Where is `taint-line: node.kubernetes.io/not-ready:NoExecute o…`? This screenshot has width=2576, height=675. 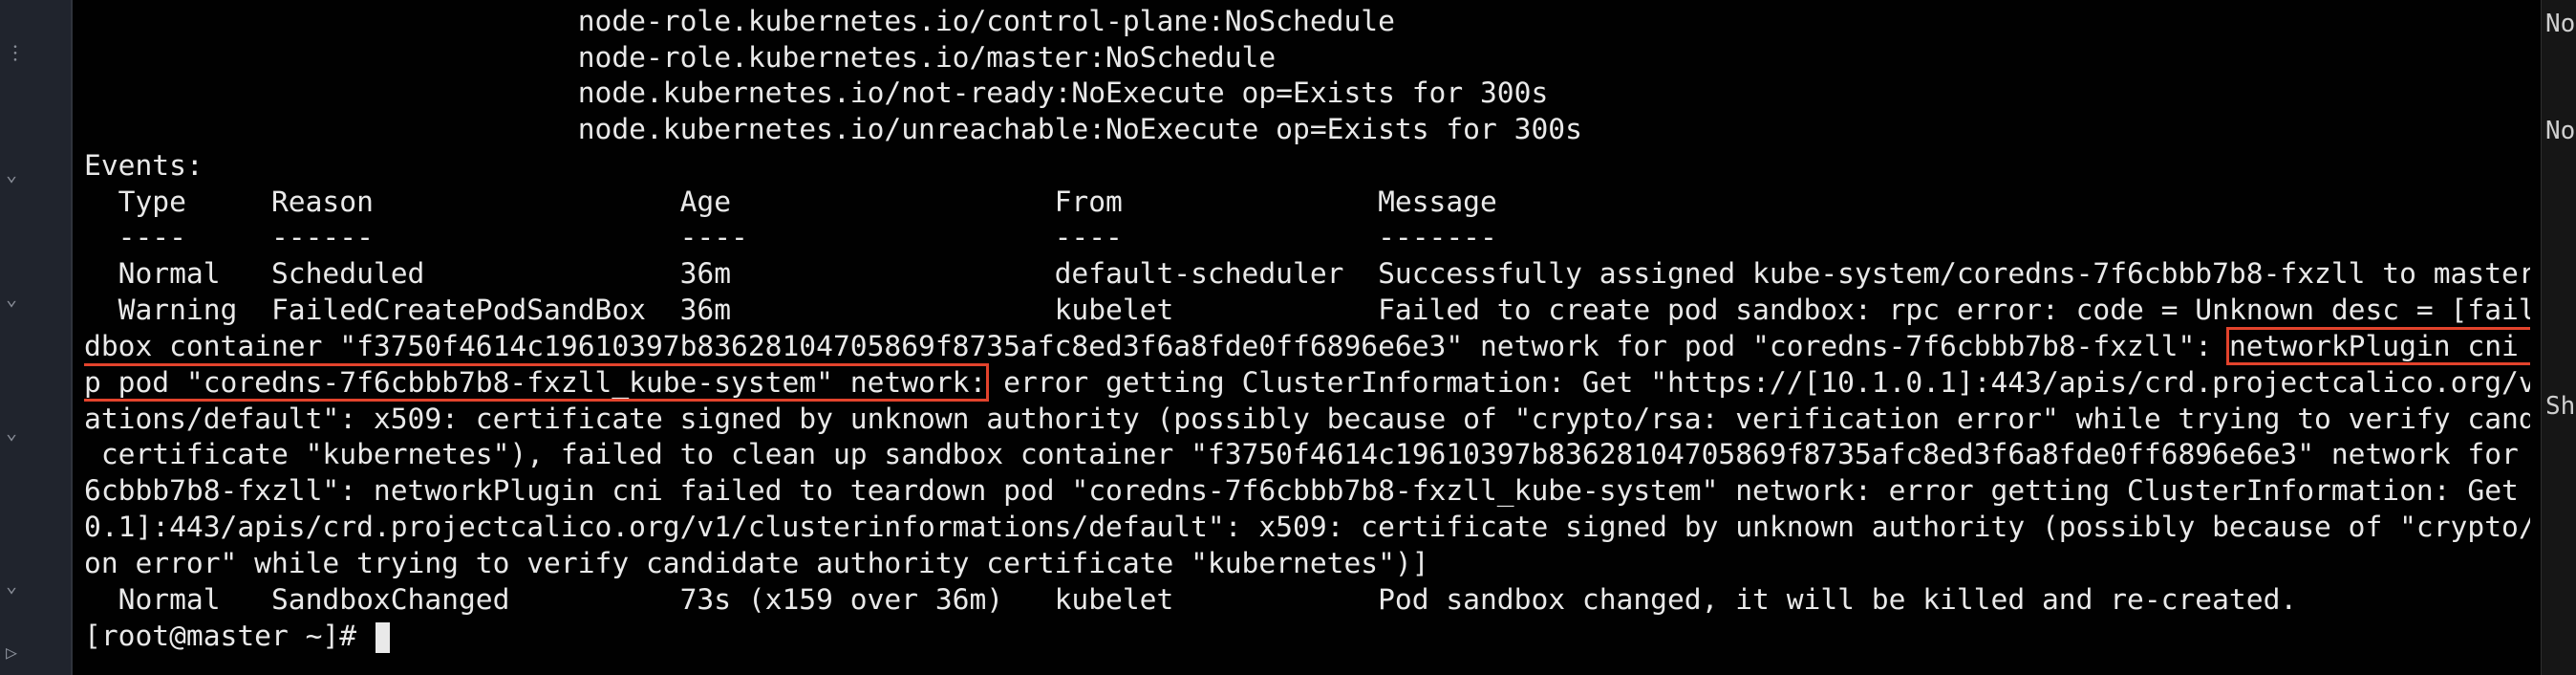
taint-line: node.kubernetes.io/not-ready:NoExecute o… is located at coordinates (816, 92).